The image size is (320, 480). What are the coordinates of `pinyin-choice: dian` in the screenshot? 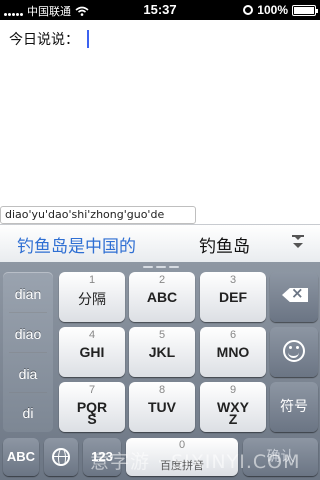 It's located at (28, 294).